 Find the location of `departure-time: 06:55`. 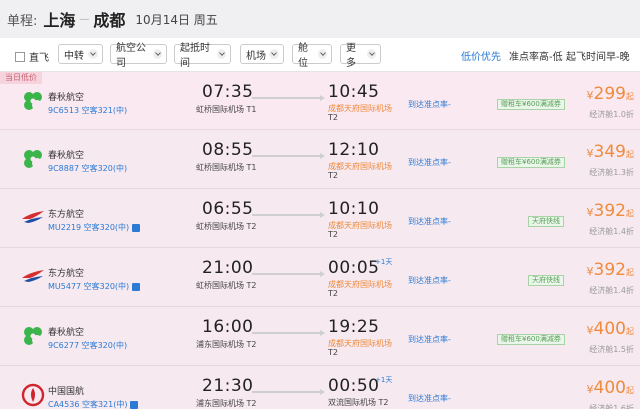

departure-time: 06:55 is located at coordinates (228, 209).